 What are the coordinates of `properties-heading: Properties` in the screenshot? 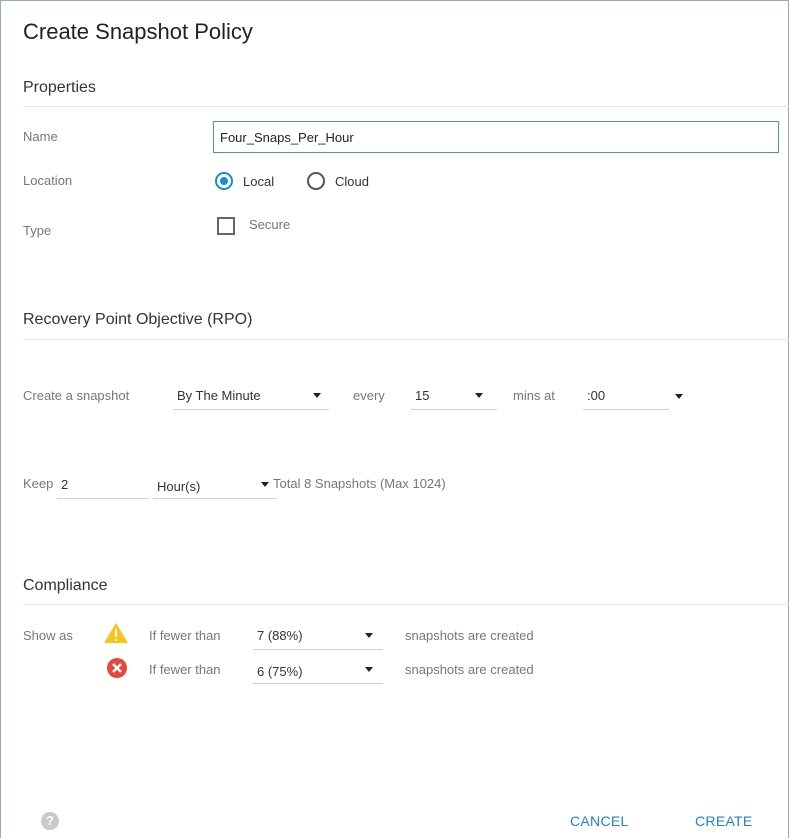 It's located at (59, 87).